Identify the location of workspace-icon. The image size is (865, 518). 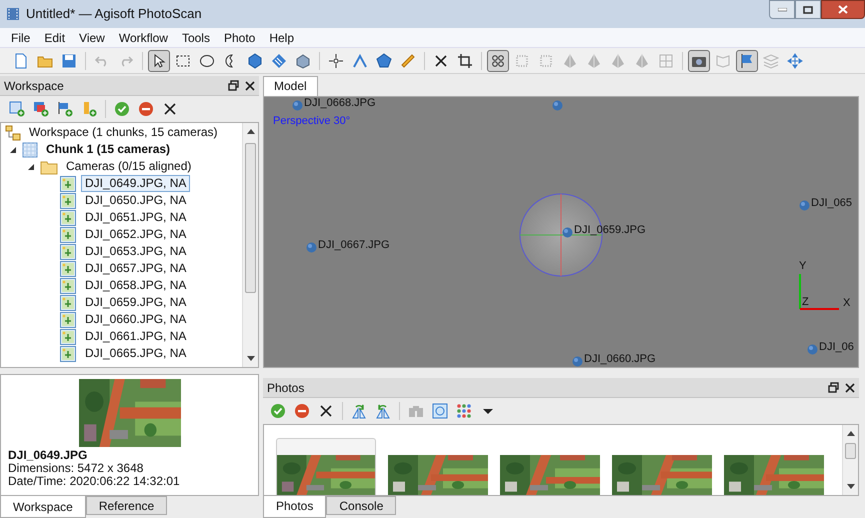
(13, 132).